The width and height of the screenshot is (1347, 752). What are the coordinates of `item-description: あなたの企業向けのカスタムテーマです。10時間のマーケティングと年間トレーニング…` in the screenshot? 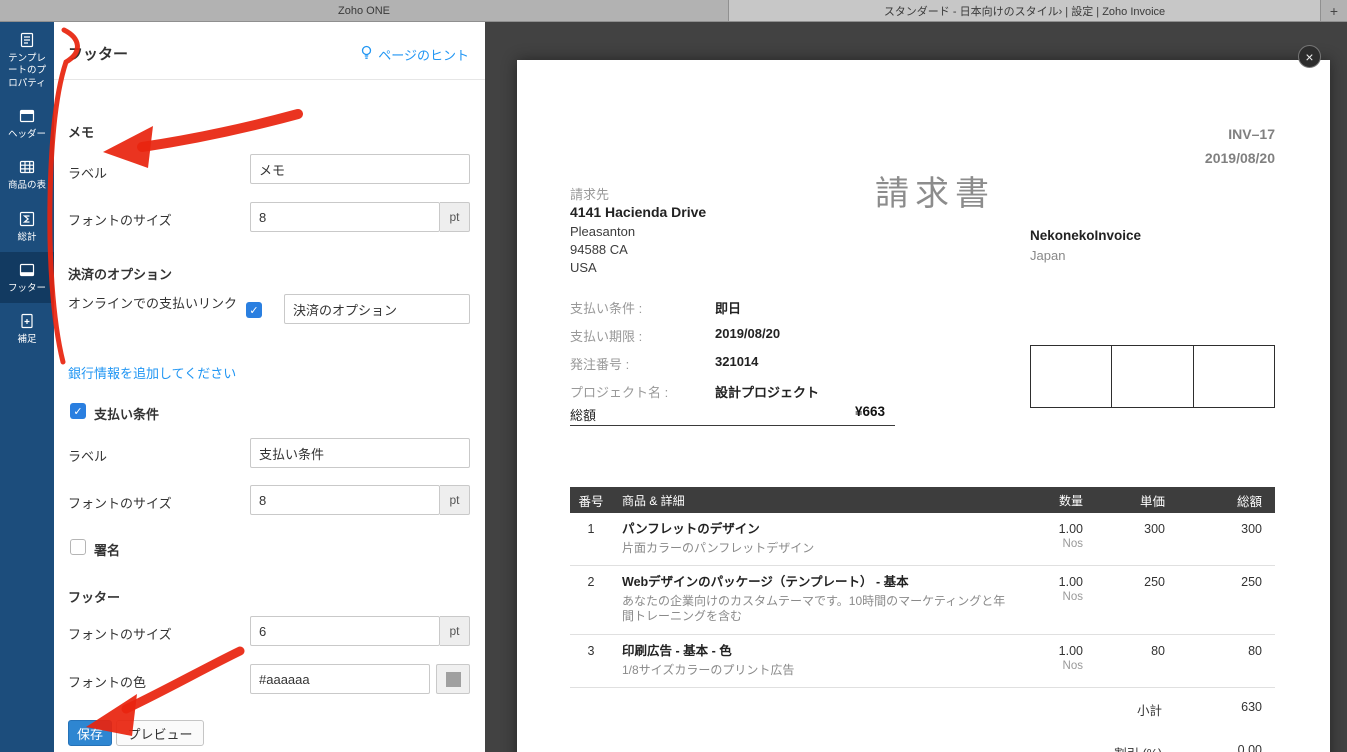 It's located at (814, 608).